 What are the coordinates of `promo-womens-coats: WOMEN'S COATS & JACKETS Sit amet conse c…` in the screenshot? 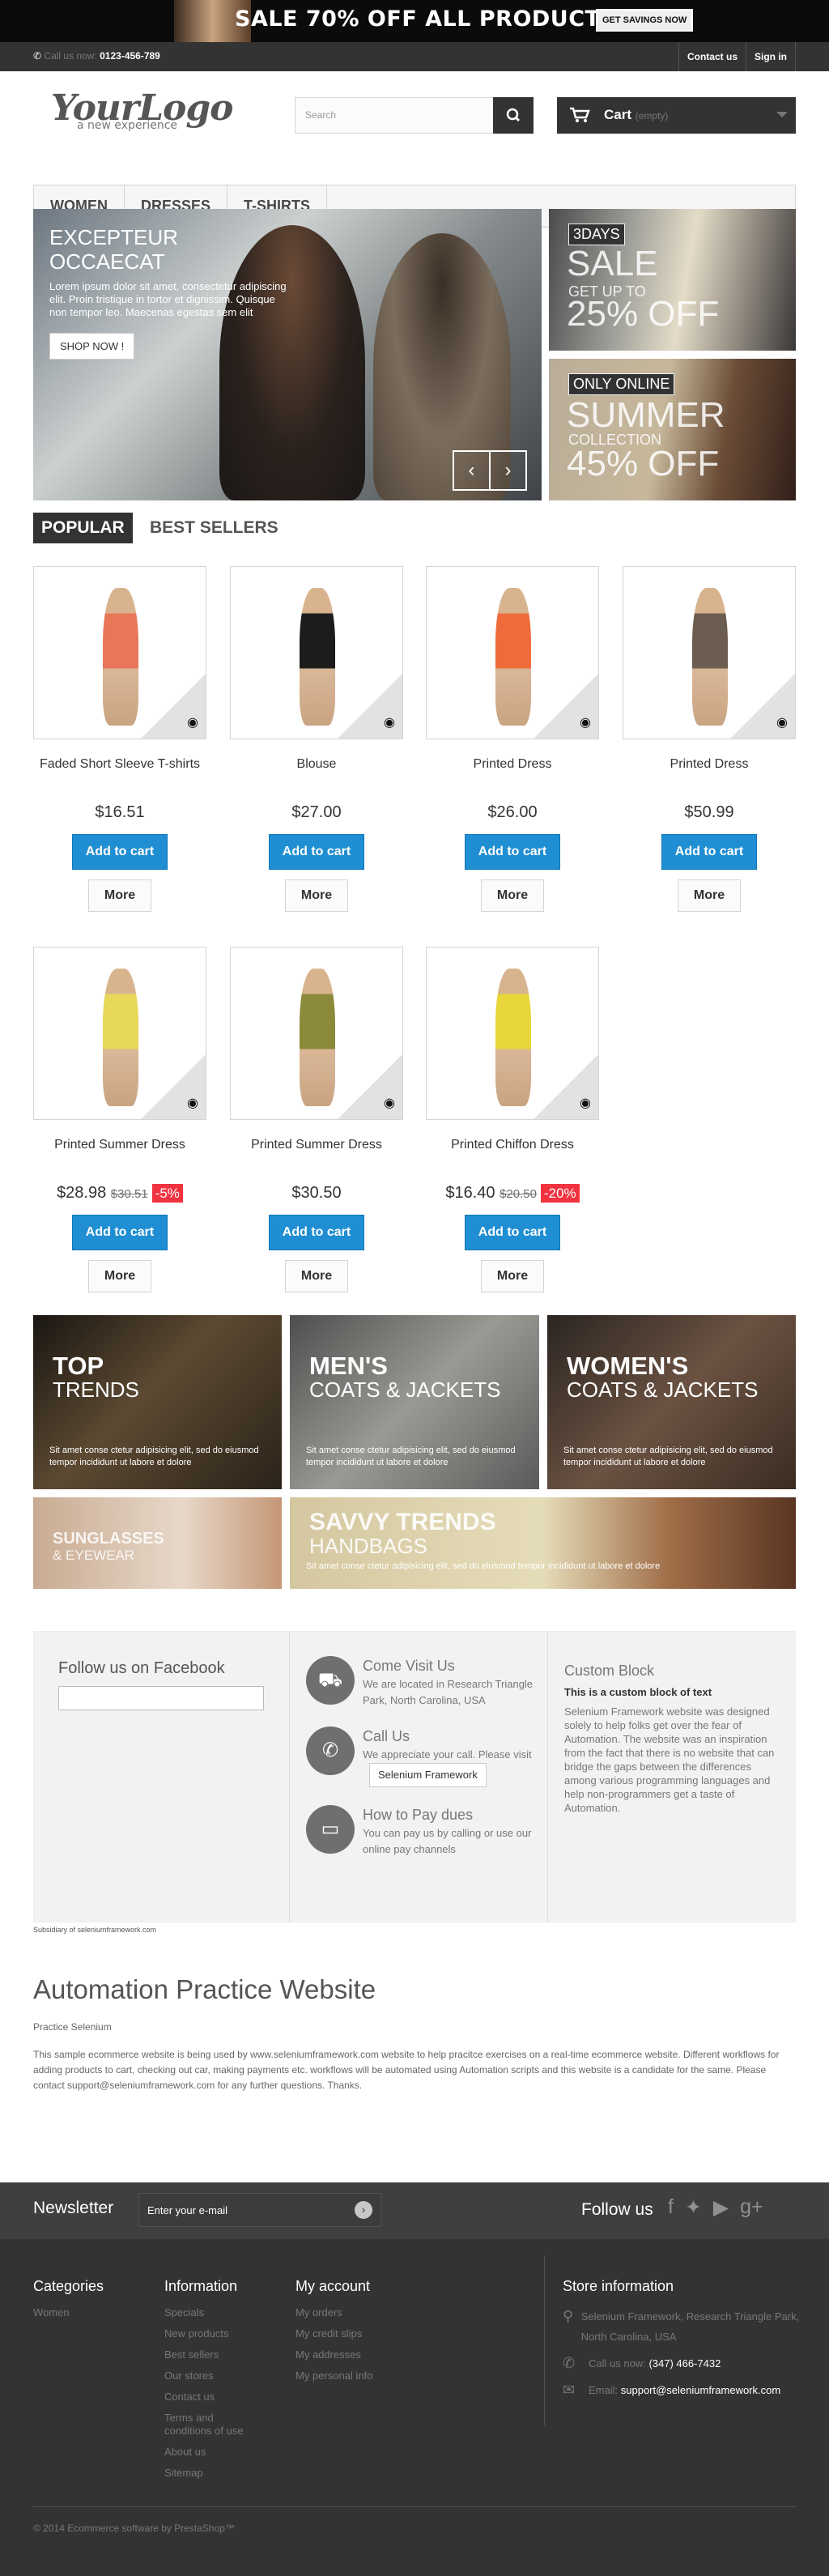 It's located at (671, 1402).